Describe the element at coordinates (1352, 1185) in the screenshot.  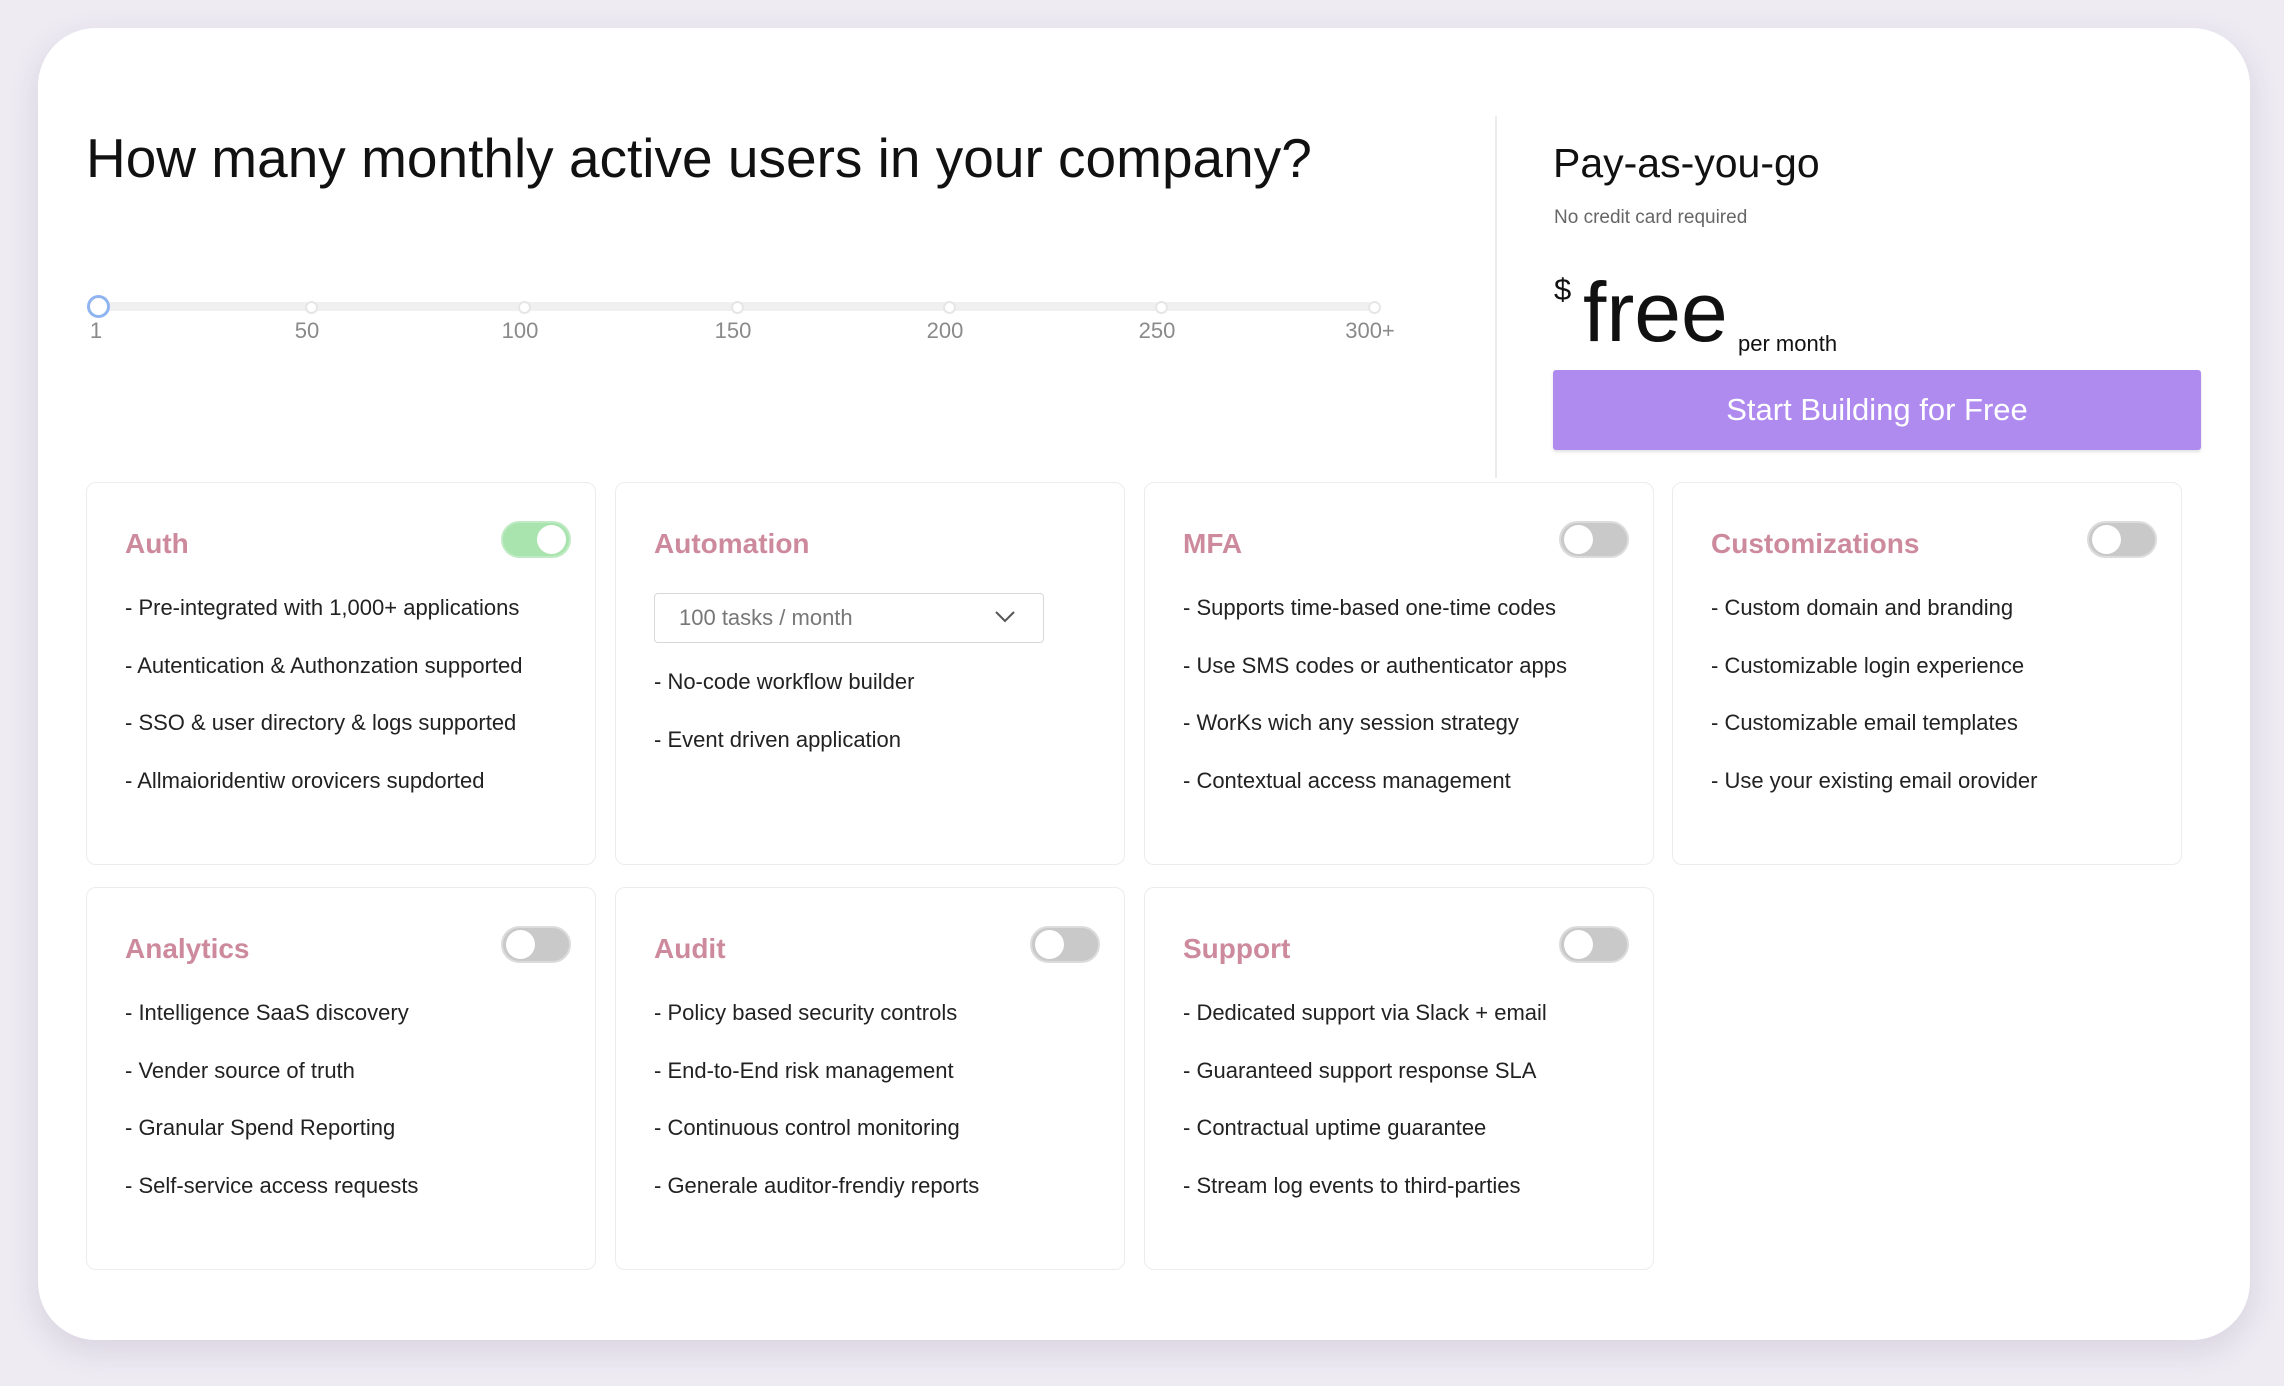
I see `list-item: - Stream log events to third-parties` at that location.